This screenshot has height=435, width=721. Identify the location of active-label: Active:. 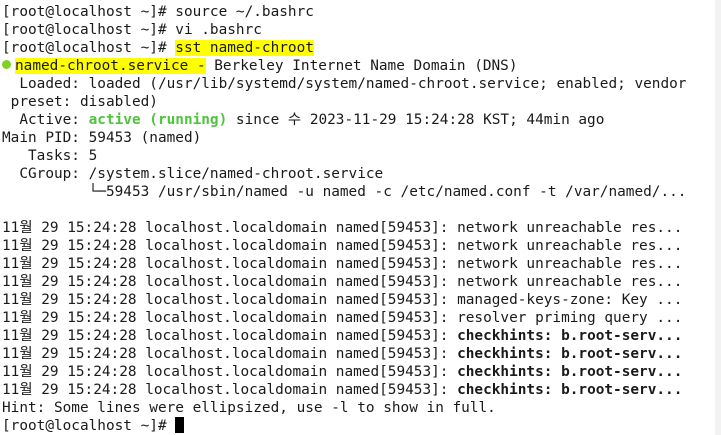
(45, 120).